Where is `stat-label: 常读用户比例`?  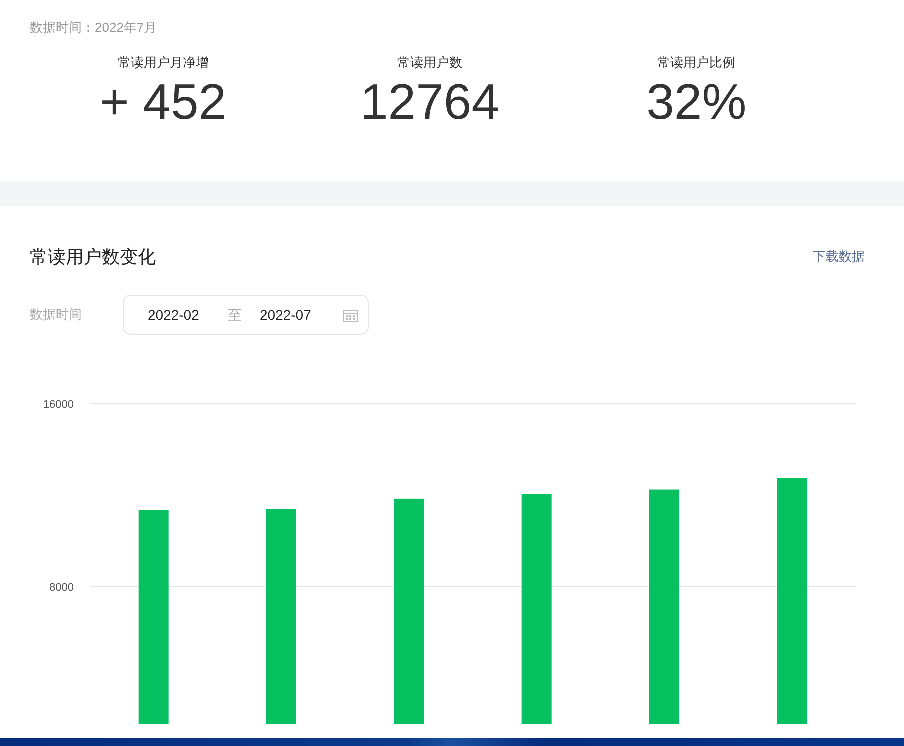 stat-label: 常读用户比例 is located at coordinates (697, 63).